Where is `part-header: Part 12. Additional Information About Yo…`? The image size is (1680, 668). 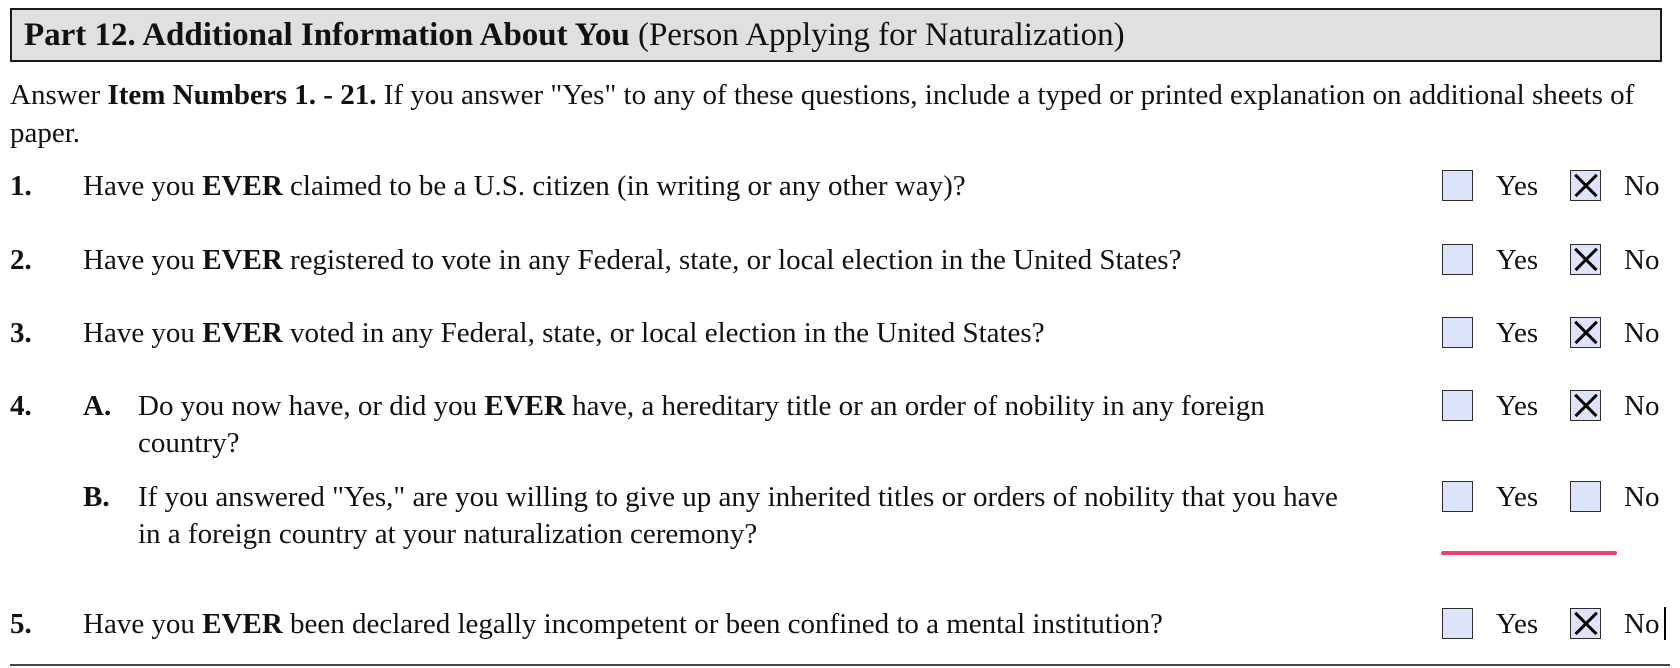
part-header: Part 12. Additional Information About Yo… is located at coordinates (836, 35).